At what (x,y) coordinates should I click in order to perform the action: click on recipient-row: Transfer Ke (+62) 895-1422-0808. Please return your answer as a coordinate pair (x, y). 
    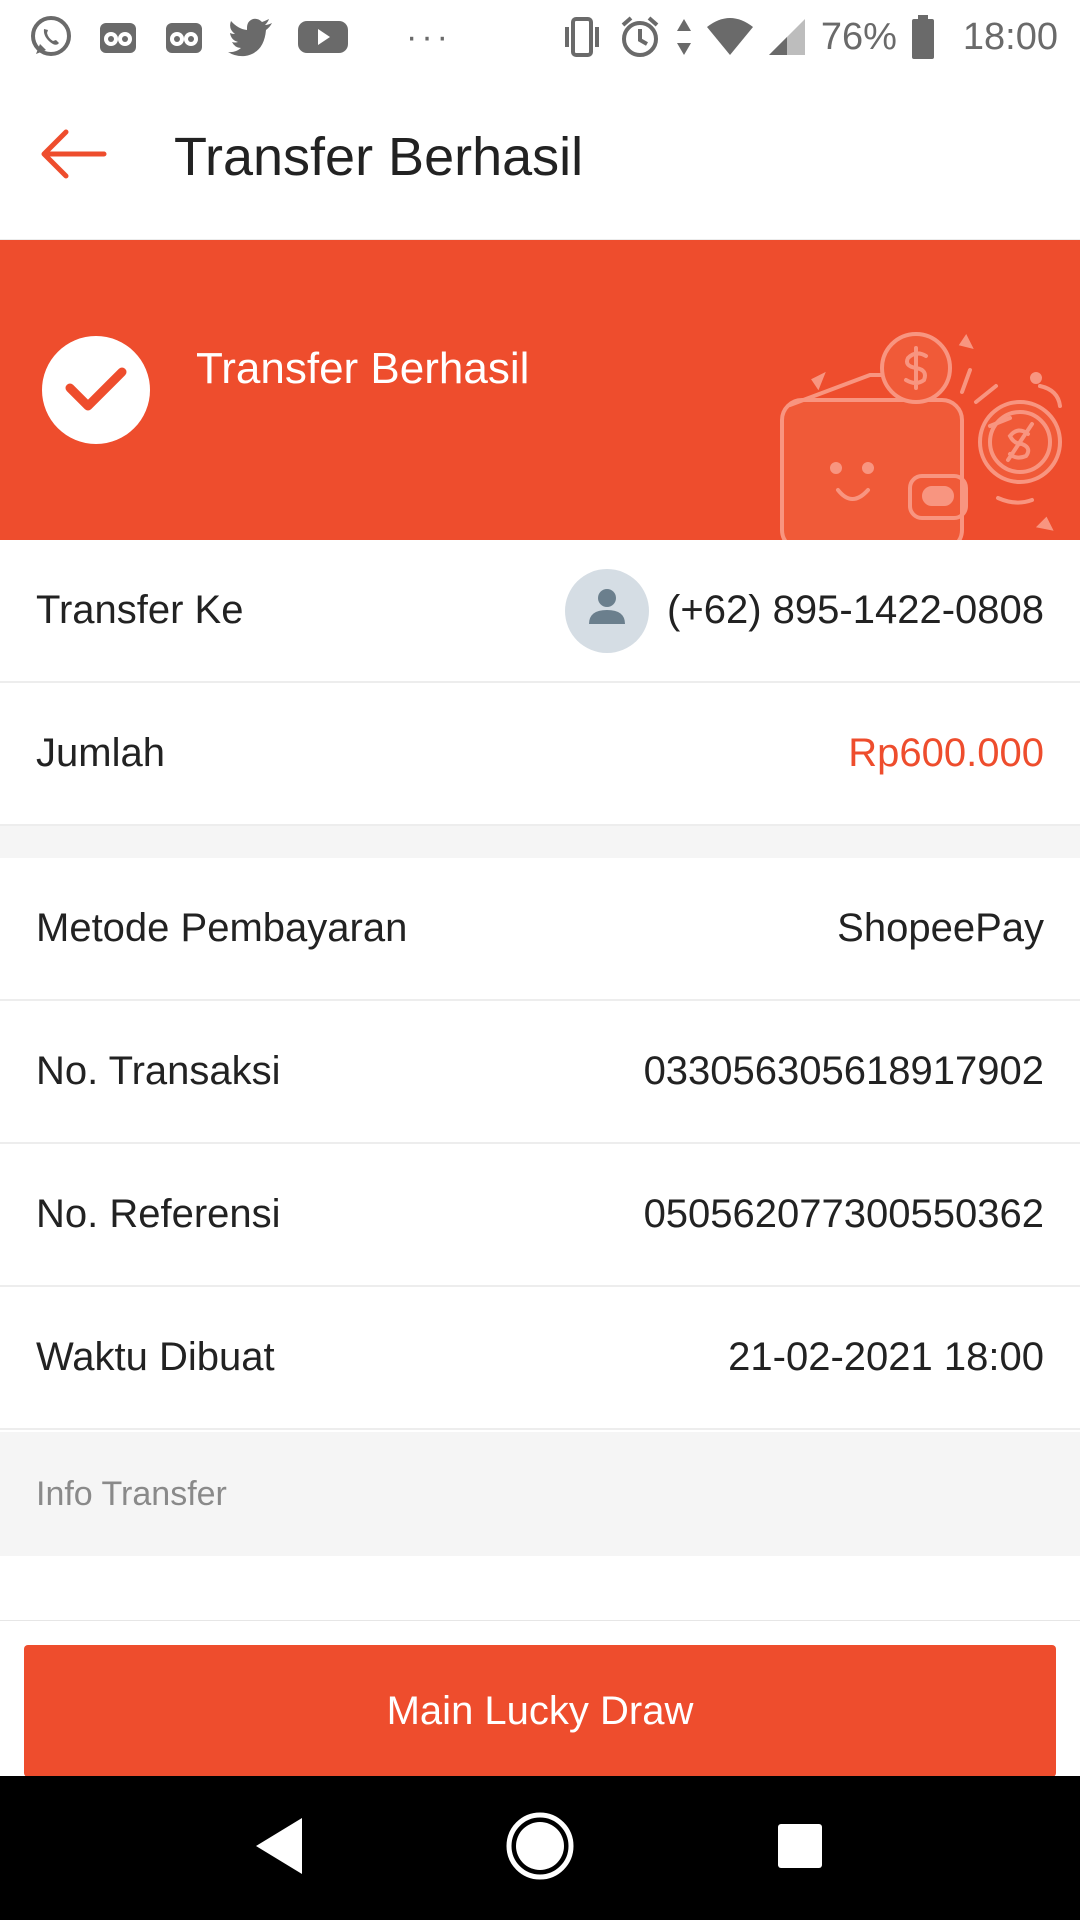
    Looking at the image, I should click on (540, 611).